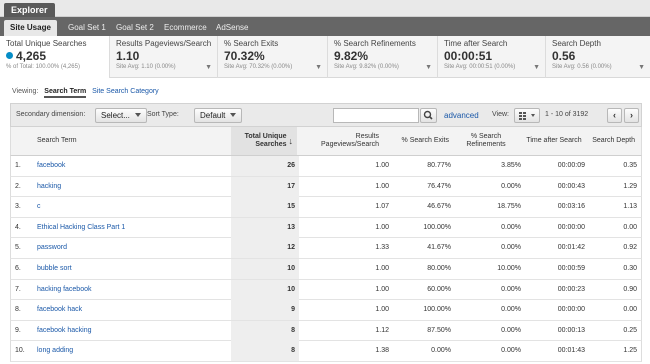 The width and height of the screenshot is (650, 364). I want to click on row-index: 10., so click(20, 351).